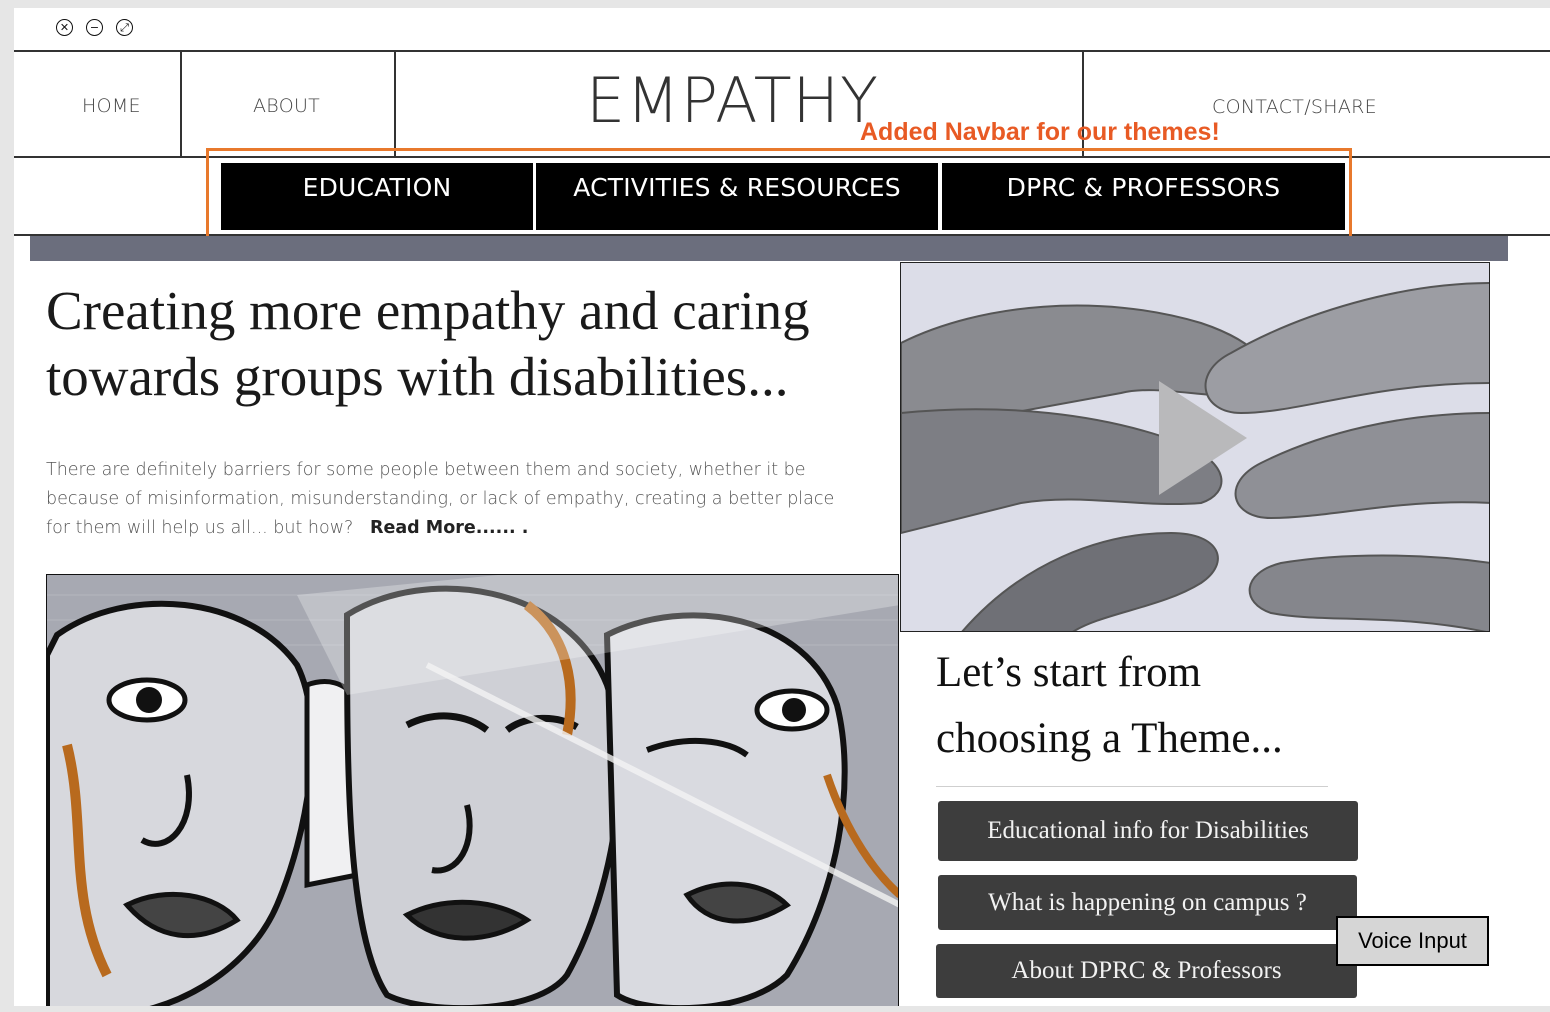 The height and width of the screenshot is (1012, 1550). I want to click on annotation-highlight-box, so click(779, 193).